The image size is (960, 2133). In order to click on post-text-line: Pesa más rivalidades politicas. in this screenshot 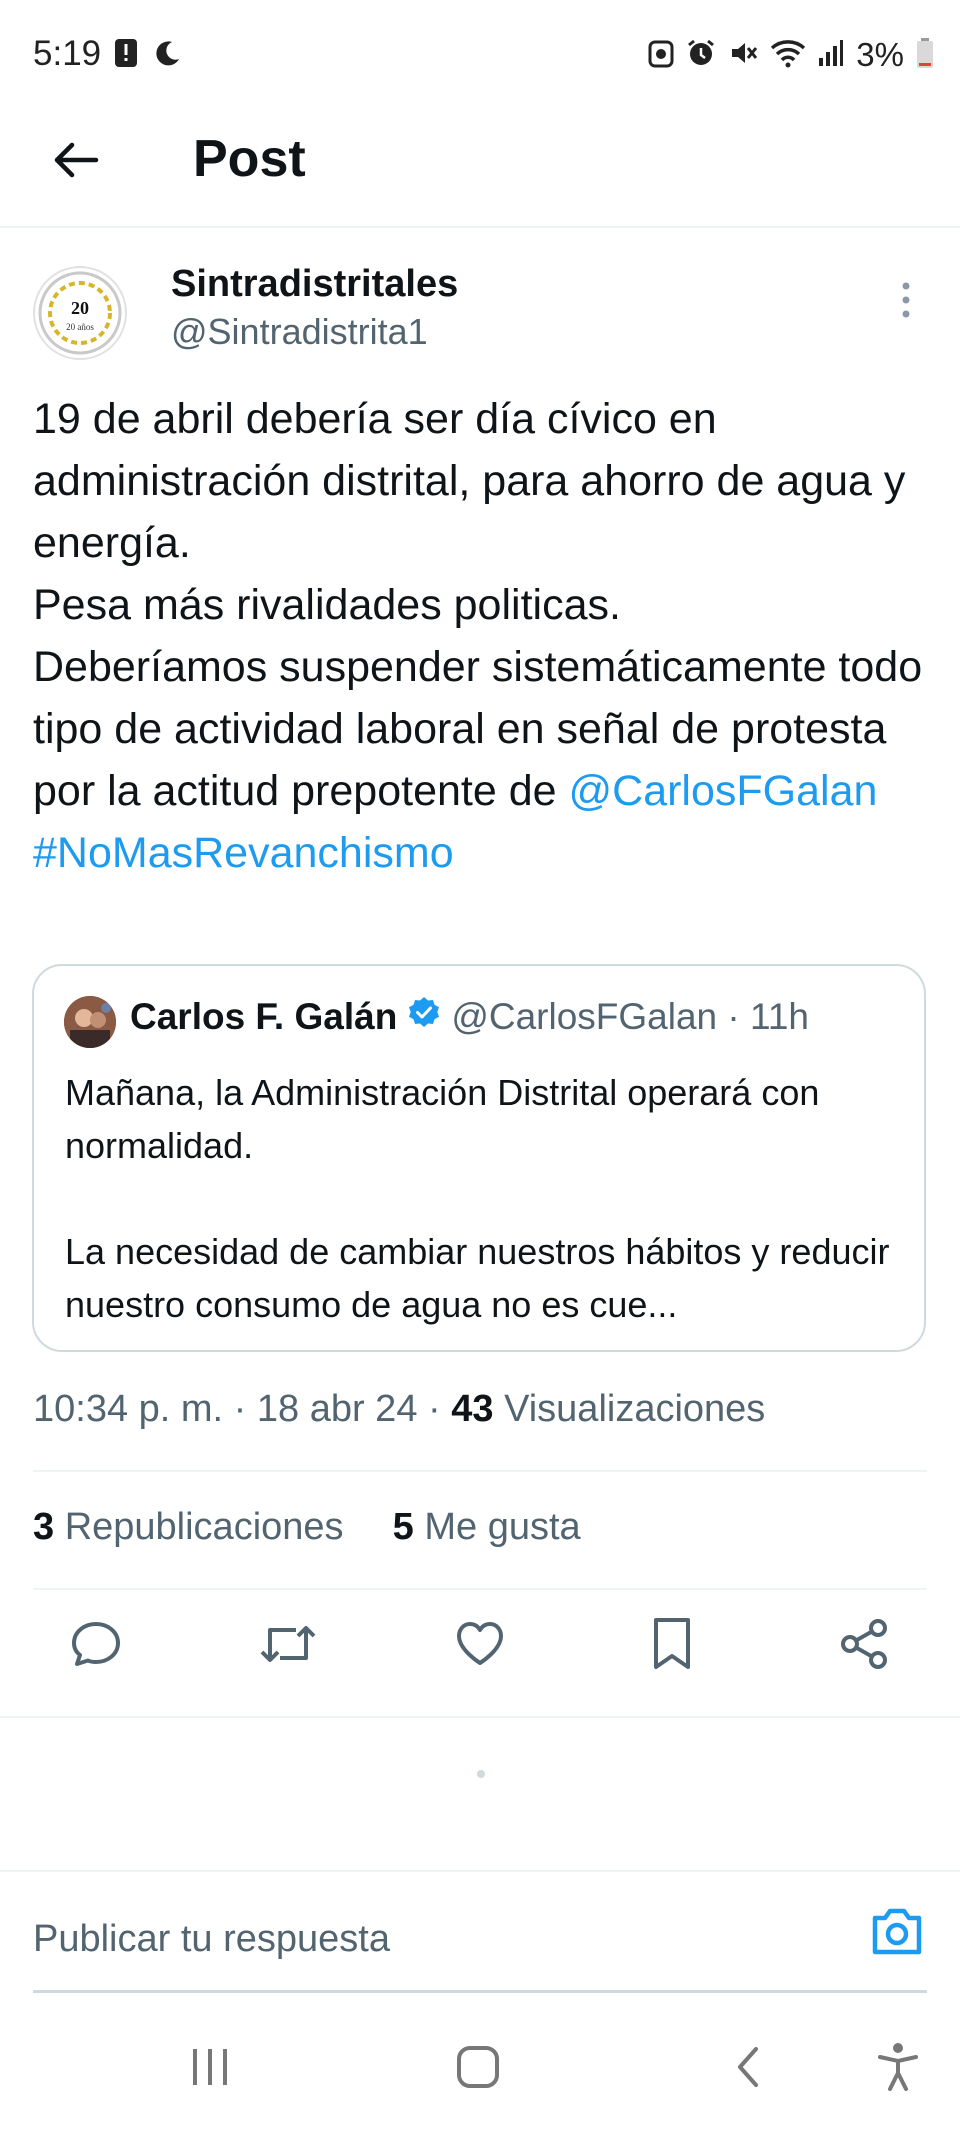, I will do `click(327, 605)`.